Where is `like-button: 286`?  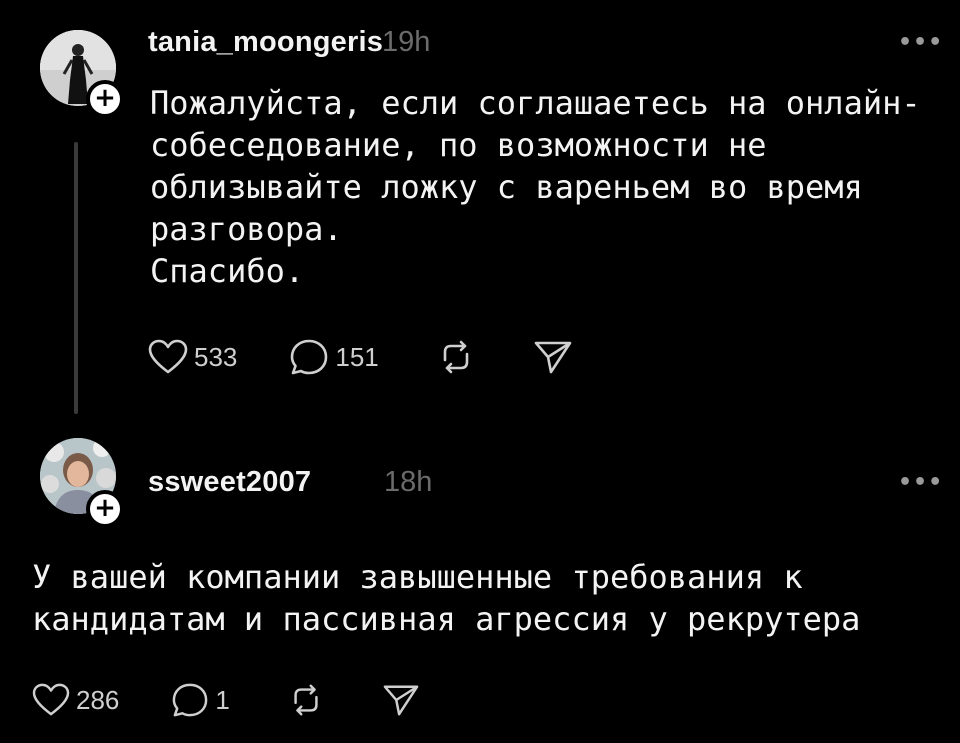 like-button: 286 is located at coordinates (75, 700).